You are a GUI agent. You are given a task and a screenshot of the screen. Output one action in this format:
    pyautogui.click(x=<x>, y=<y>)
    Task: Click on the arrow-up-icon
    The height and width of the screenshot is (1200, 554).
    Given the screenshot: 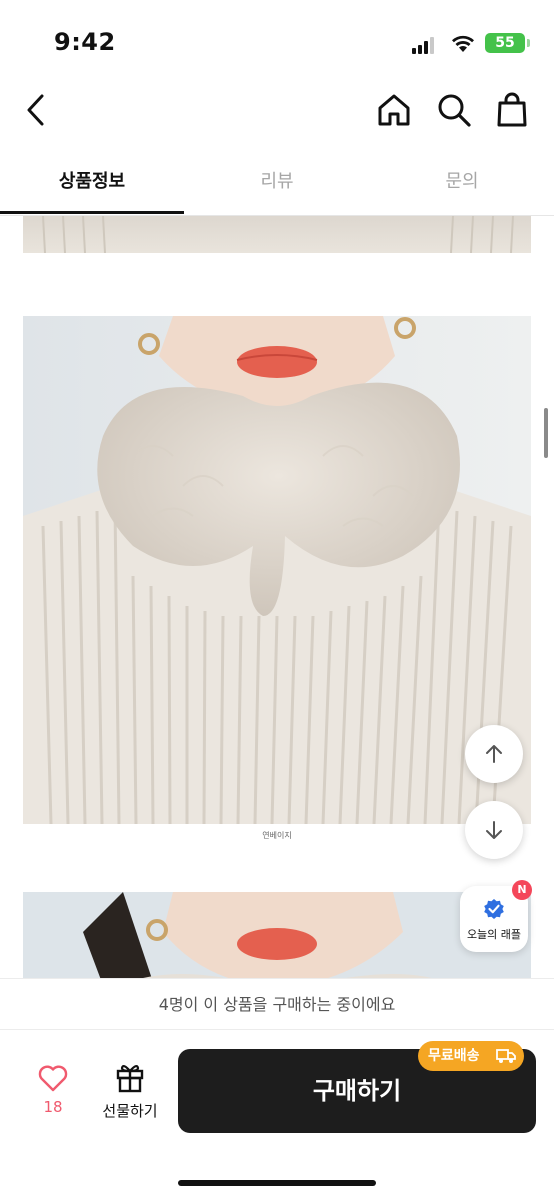 What is the action you would take?
    pyautogui.click(x=494, y=754)
    